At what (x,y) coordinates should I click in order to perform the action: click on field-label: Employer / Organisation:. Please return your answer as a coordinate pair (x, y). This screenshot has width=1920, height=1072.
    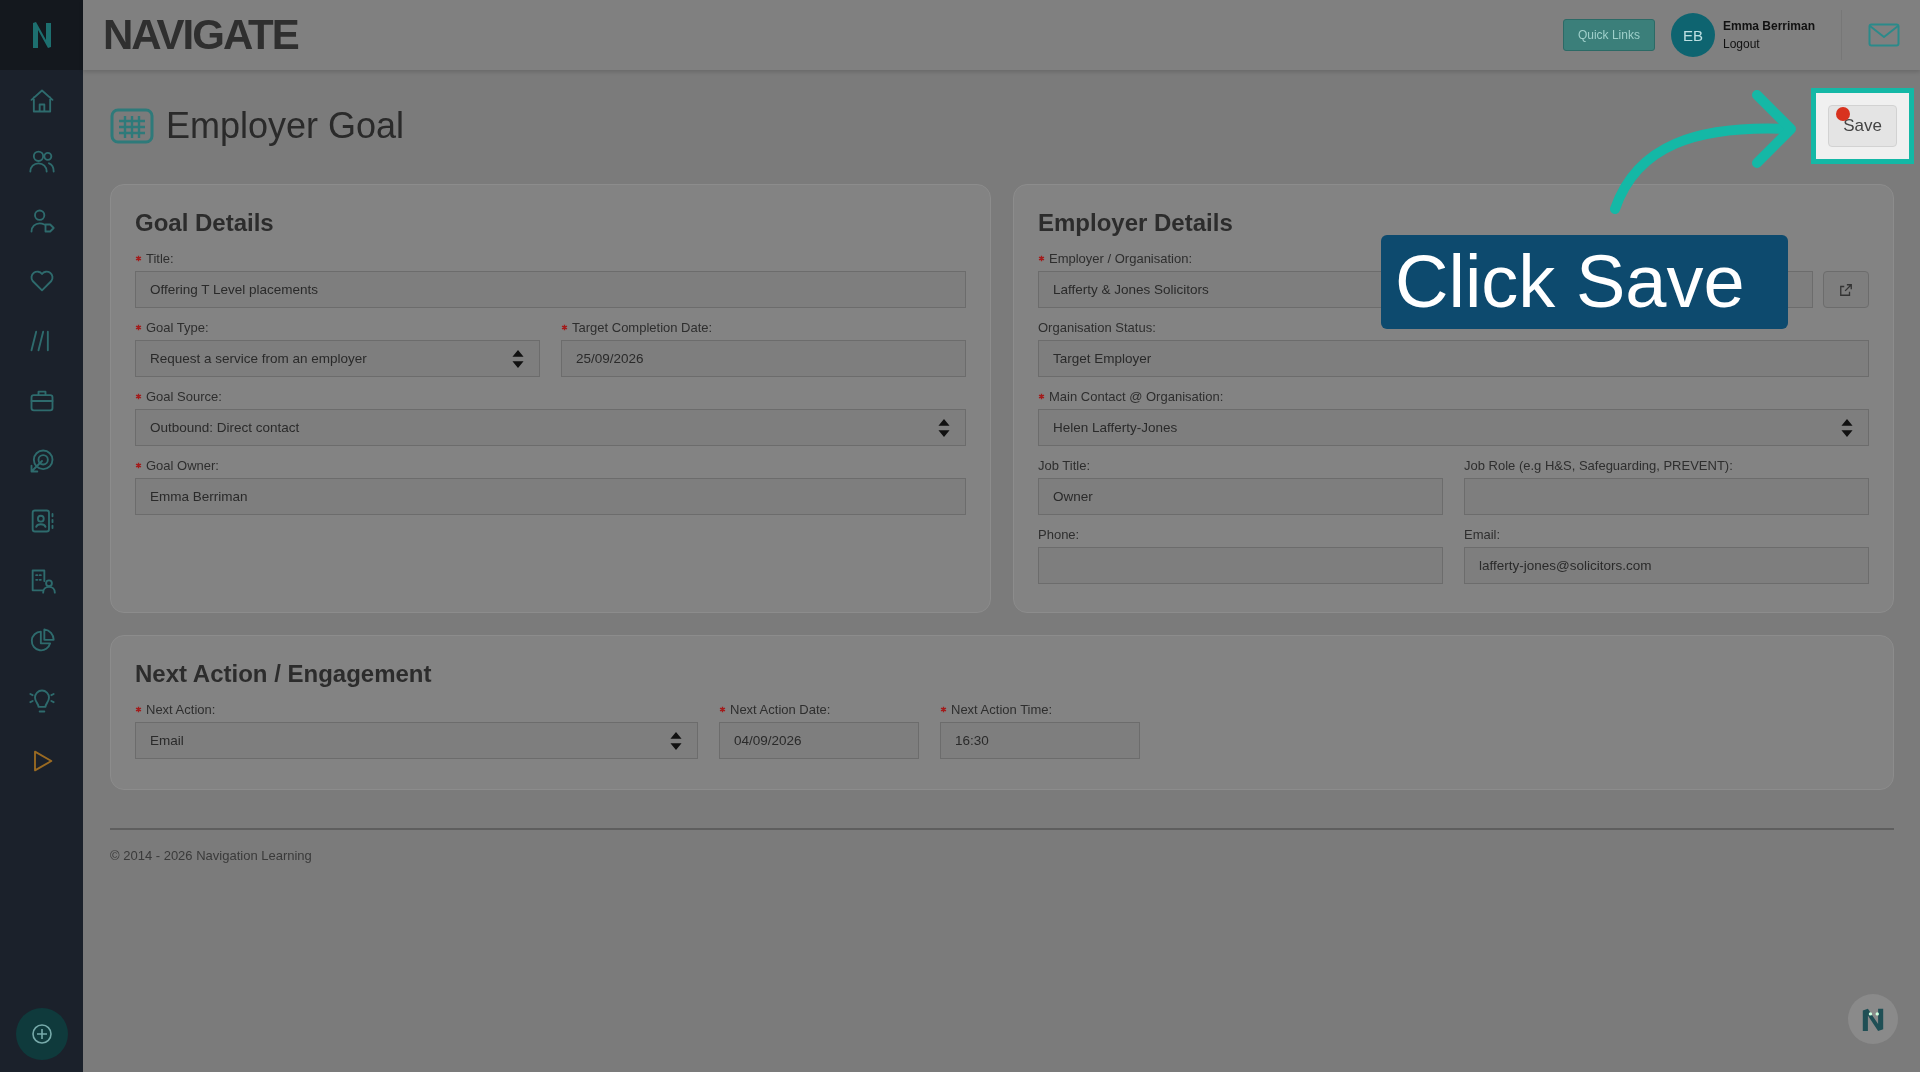
    Looking at the image, I should click on (1121, 258).